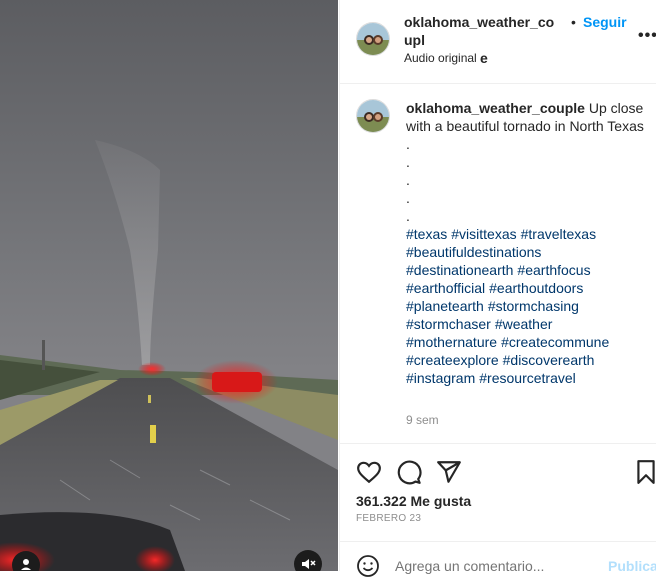 This screenshot has height=583, width=656. Describe the element at coordinates (647, 36) in the screenshot. I see `more-options-icon: •••` at that location.